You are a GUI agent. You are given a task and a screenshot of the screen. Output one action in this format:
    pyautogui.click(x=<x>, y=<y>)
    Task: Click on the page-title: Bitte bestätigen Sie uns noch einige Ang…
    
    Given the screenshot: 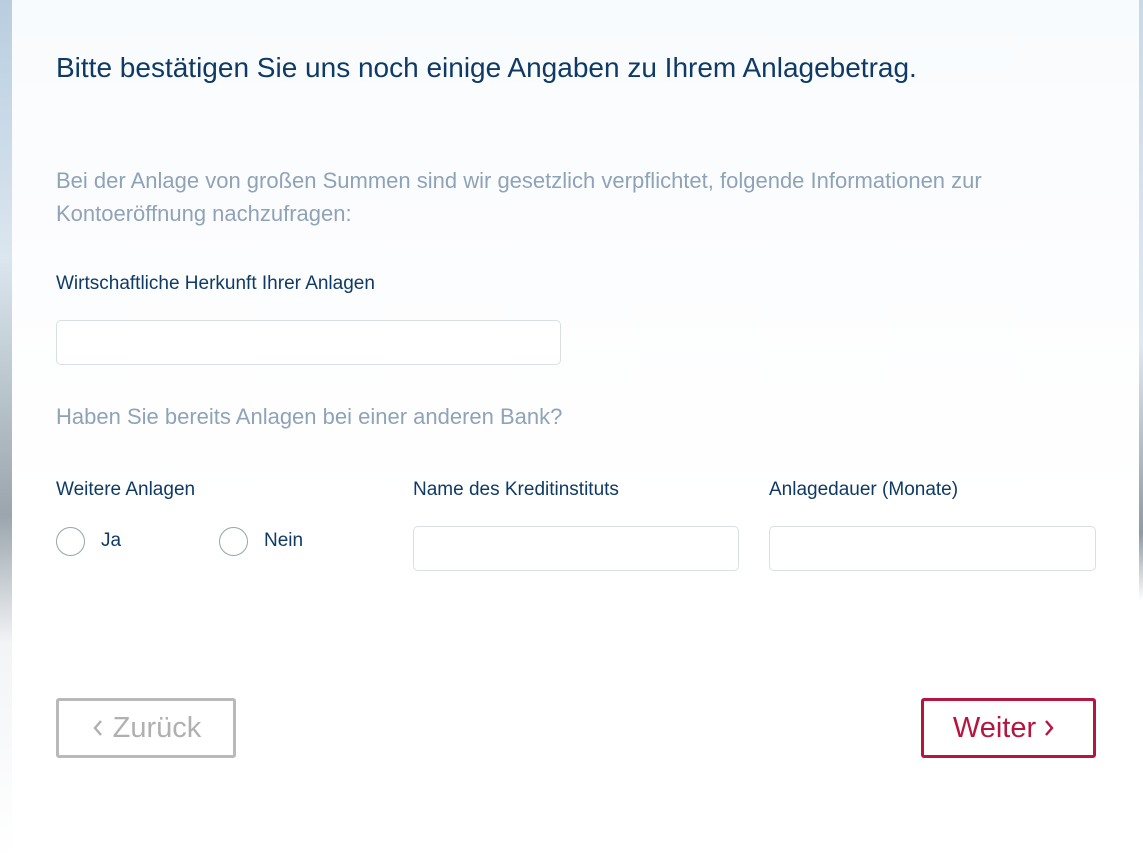 What is the action you would take?
    pyautogui.click(x=486, y=67)
    